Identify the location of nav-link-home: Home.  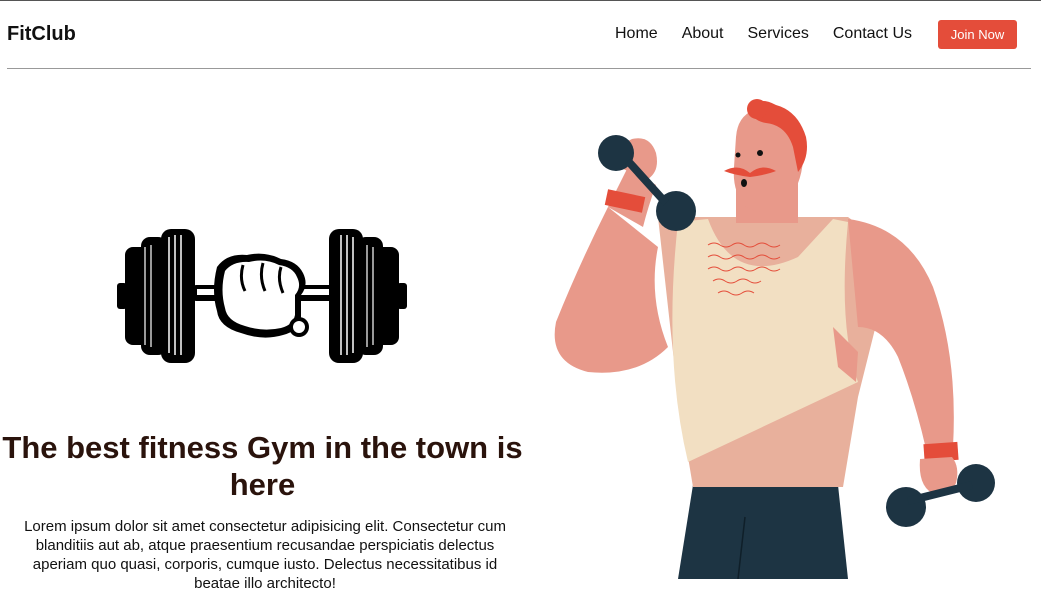
(636, 34).